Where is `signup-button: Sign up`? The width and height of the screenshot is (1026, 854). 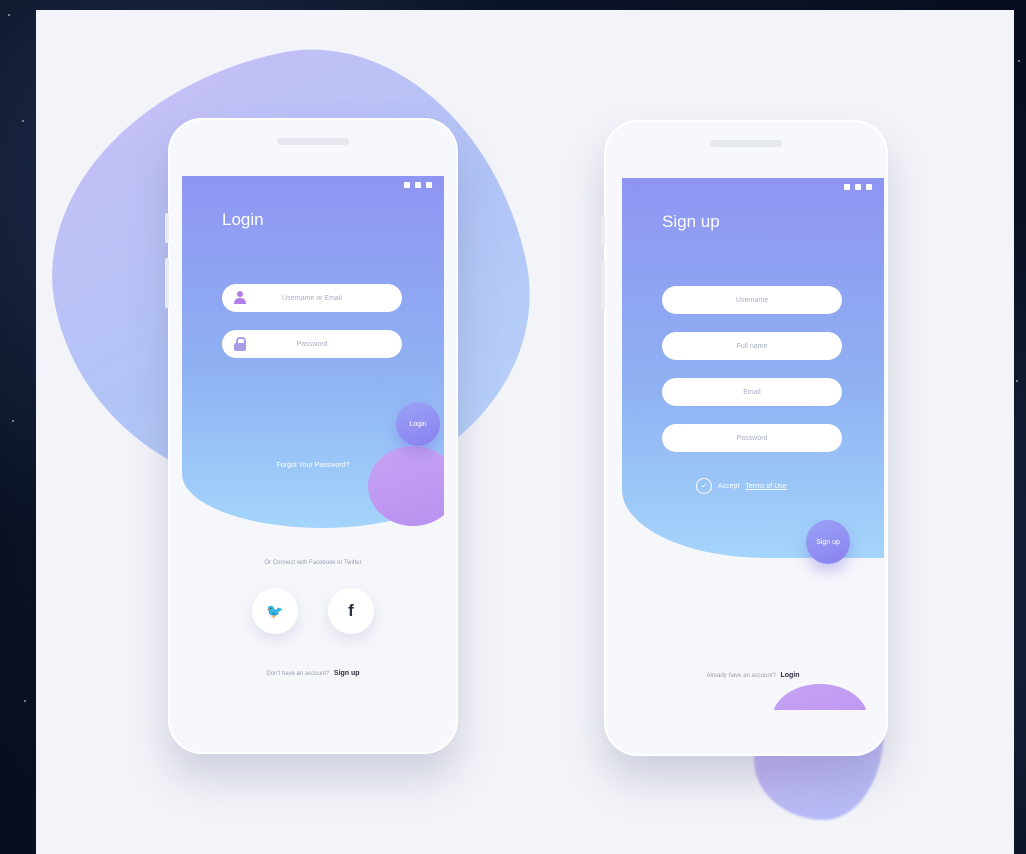 signup-button: Sign up is located at coordinates (828, 542).